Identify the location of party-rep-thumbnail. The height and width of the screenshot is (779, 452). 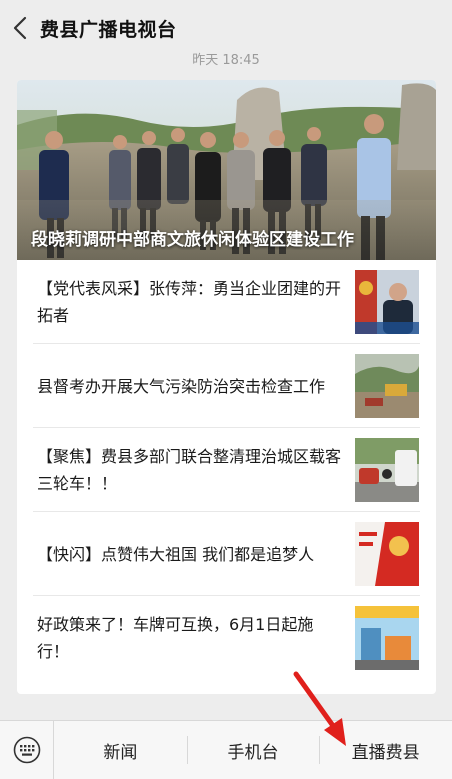
(387, 302).